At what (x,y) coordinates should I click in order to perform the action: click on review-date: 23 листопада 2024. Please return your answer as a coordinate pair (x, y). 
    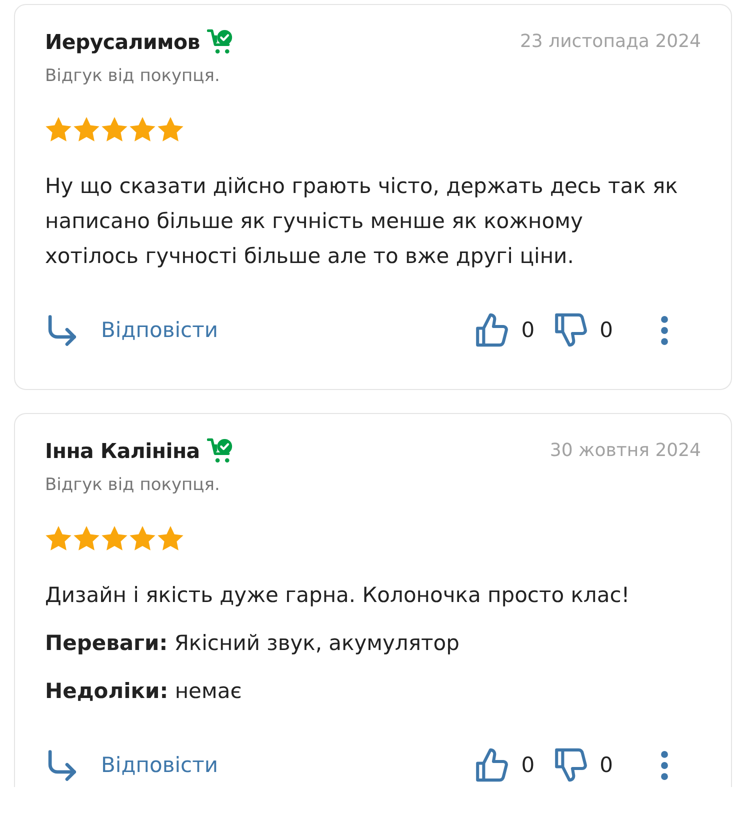
    Looking at the image, I should click on (610, 42).